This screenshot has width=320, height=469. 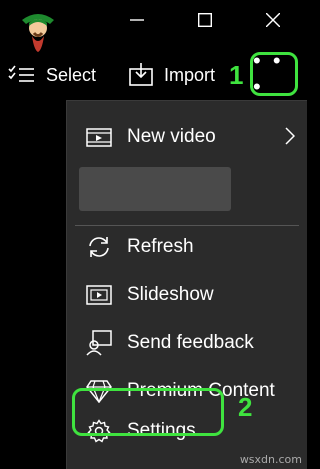 I want to click on more-options-button: • • •, so click(x=274, y=73).